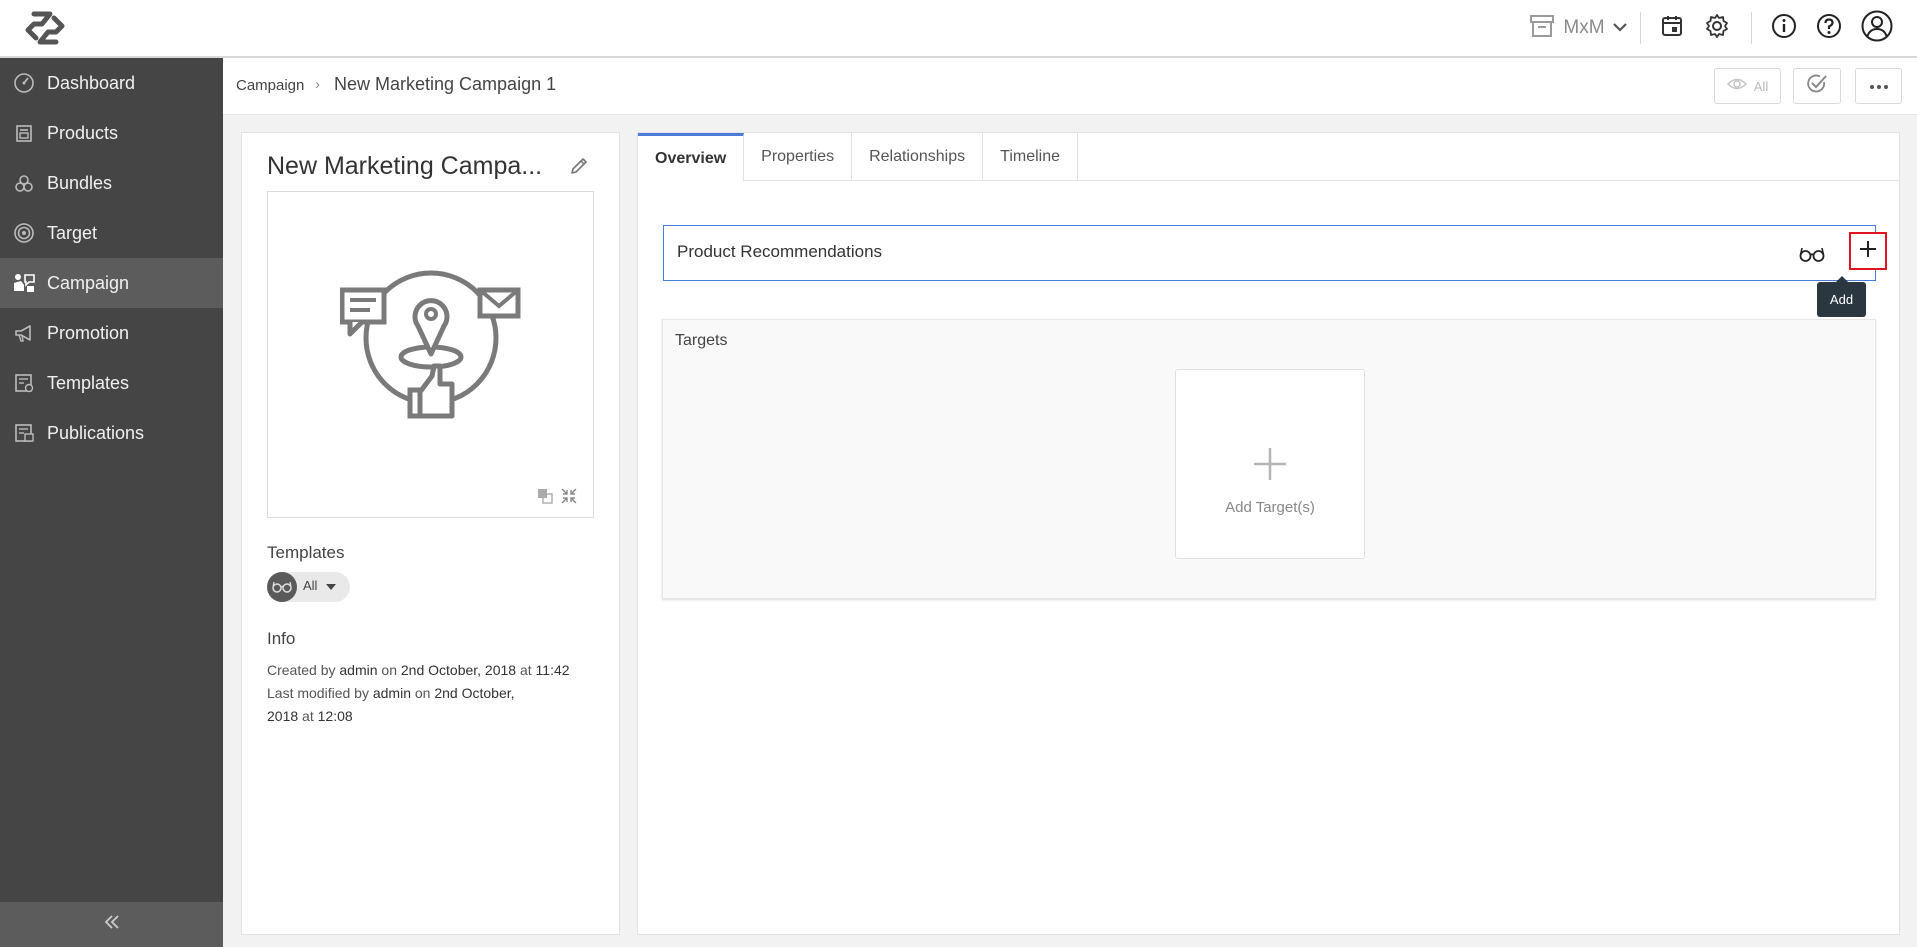 The width and height of the screenshot is (1917, 947). Describe the element at coordinates (552, 670) in the screenshot. I see `created-time: 11:42` at that location.